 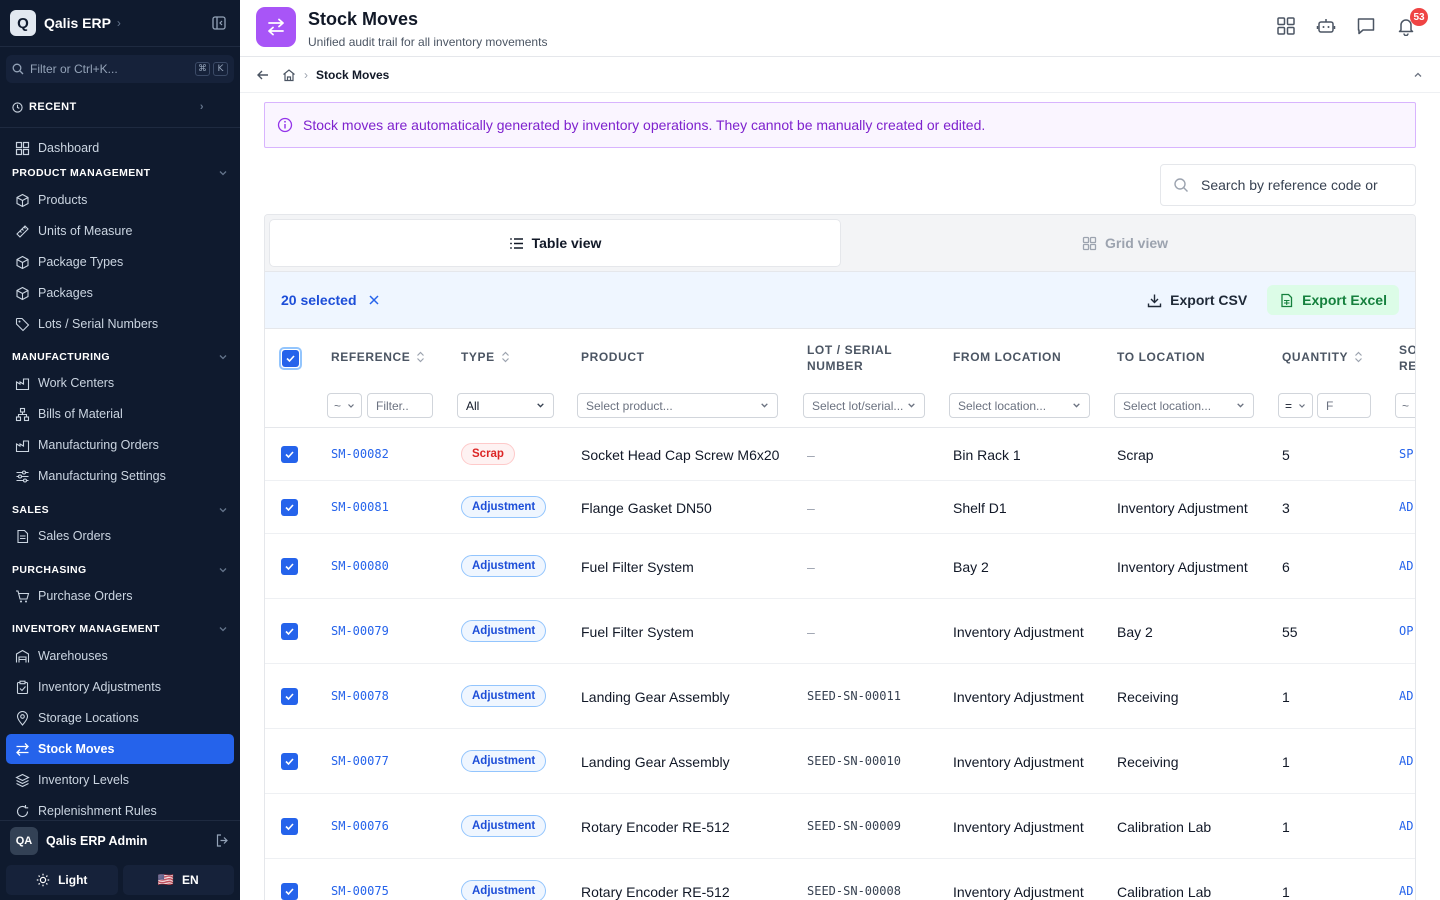 What do you see at coordinates (120, 718) in the screenshot?
I see `sidebar-item-storage-locations: Storage Locations` at bounding box center [120, 718].